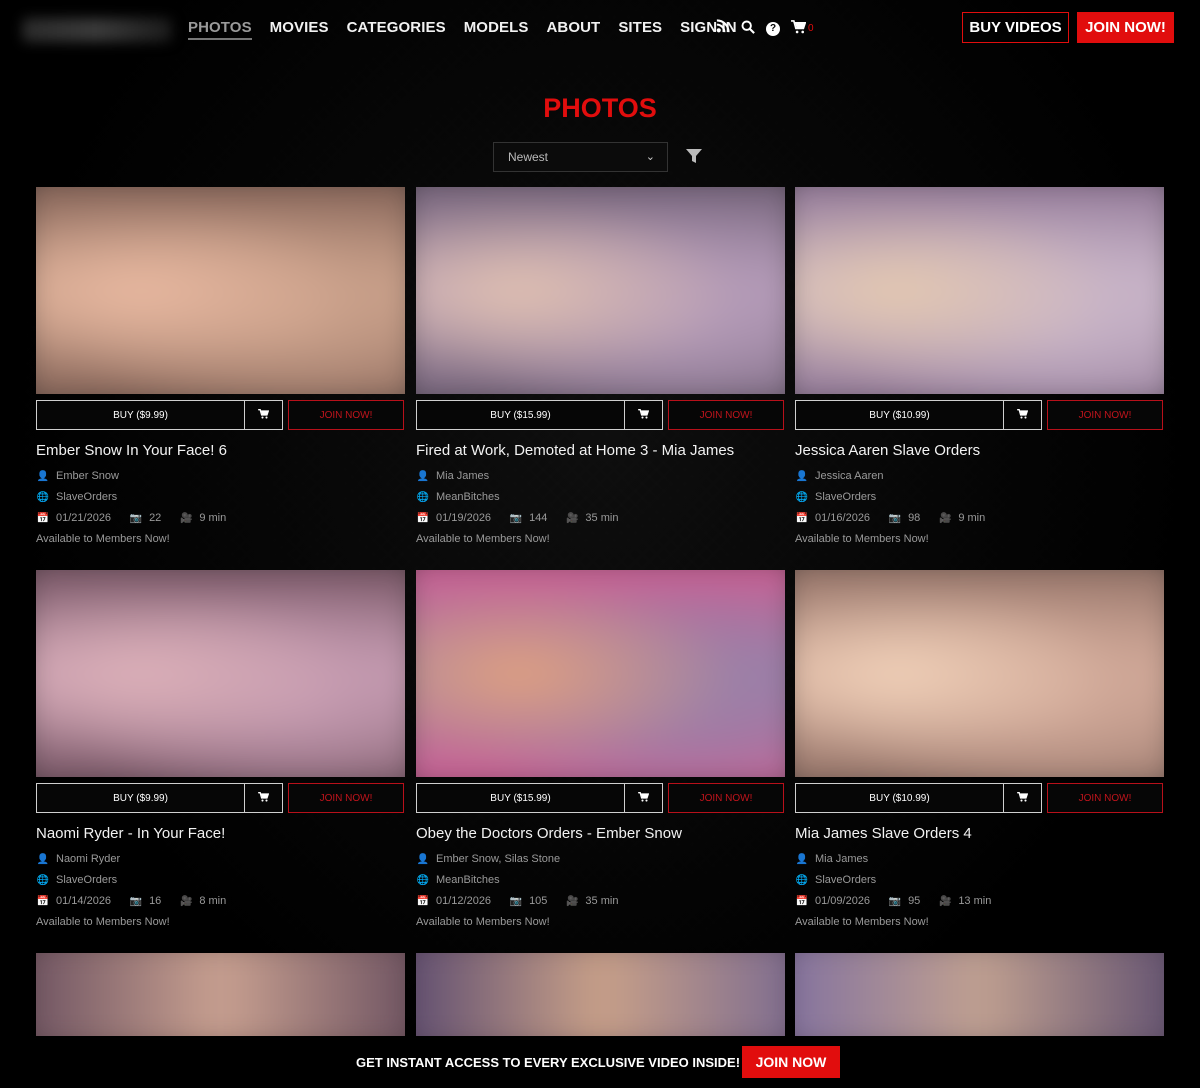  Describe the element at coordinates (791, 1062) in the screenshot. I see `promo-join-button: JOIN NOW` at that location.